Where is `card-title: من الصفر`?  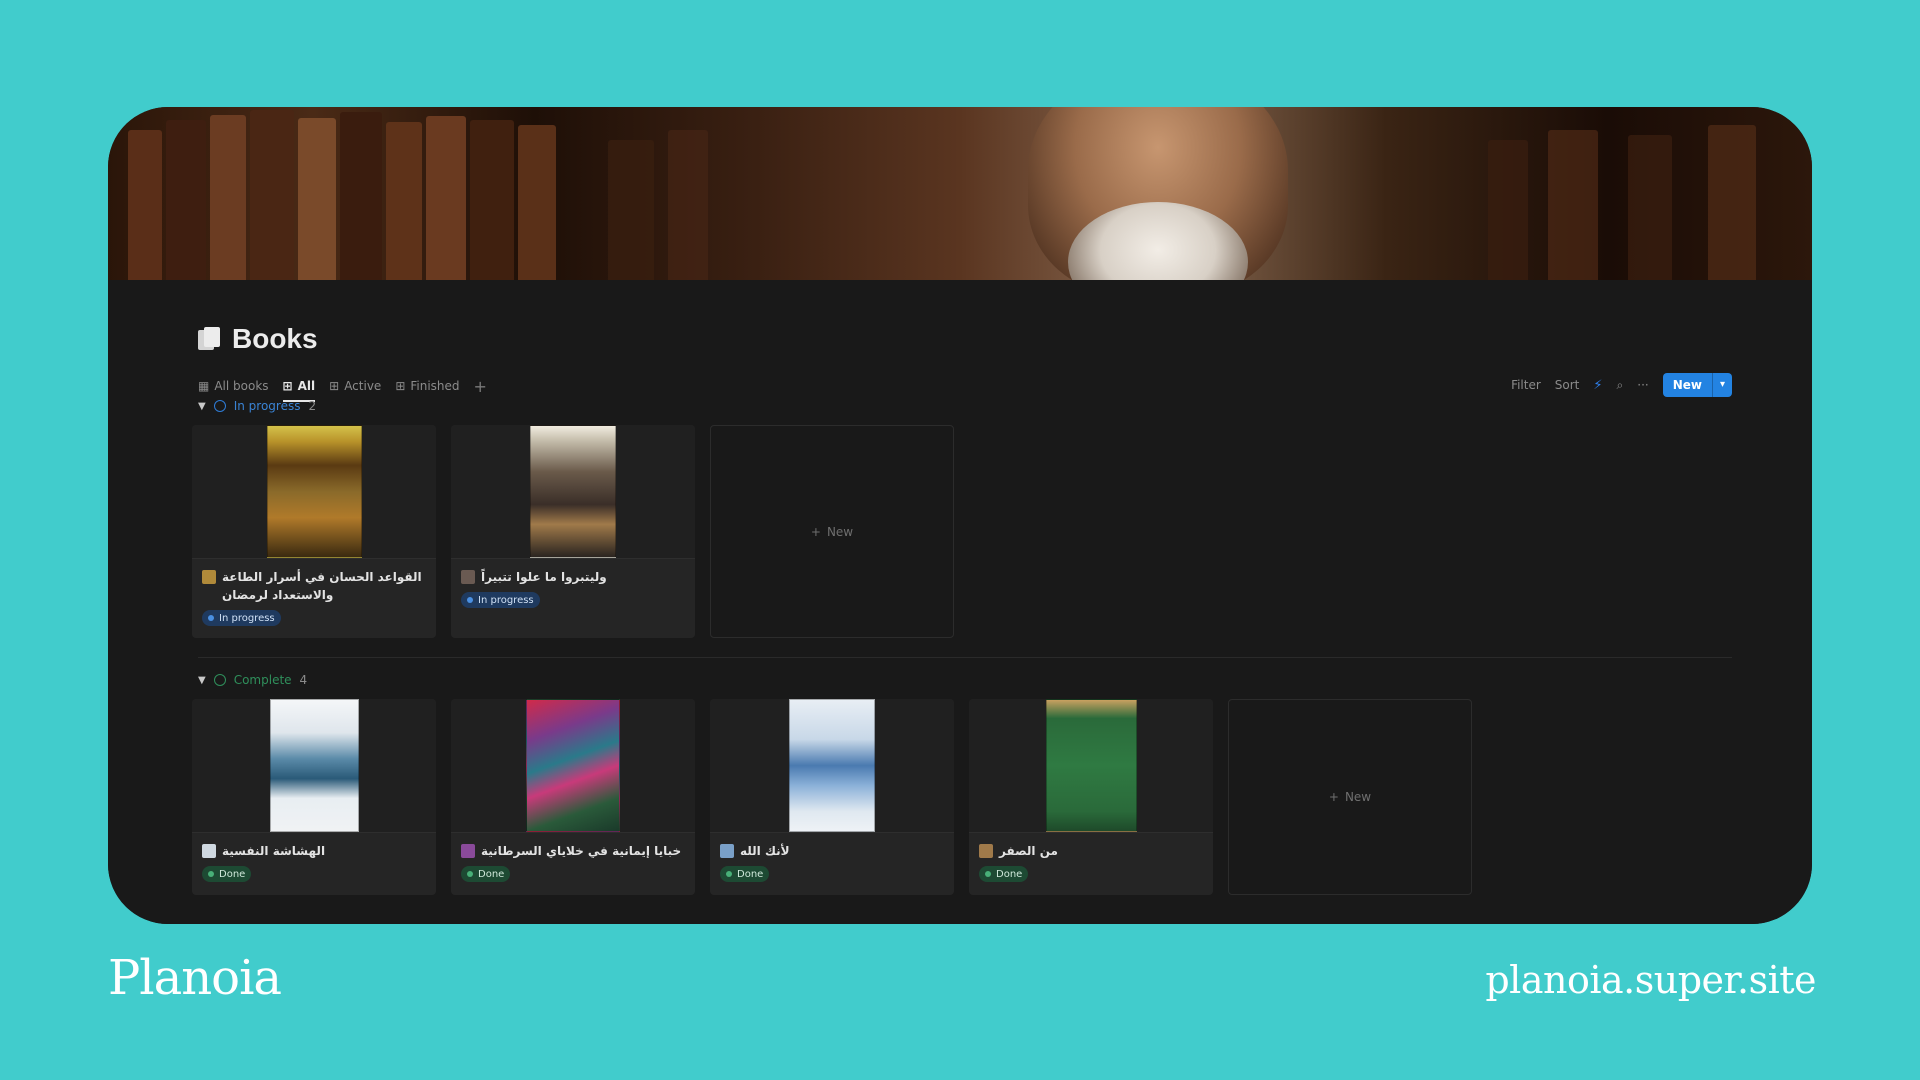 card-title: من الصفر is located at coordinates (1028, 851).